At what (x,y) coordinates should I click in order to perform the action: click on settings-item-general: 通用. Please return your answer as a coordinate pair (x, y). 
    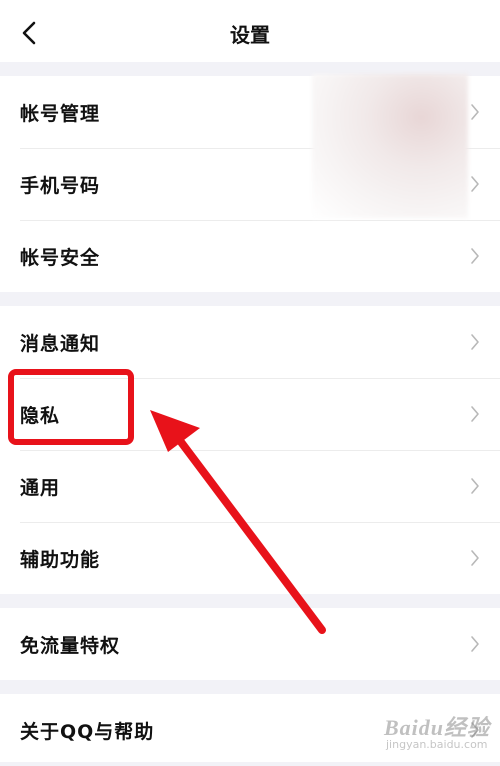
    Looking at the image, I should click on (250, 486).